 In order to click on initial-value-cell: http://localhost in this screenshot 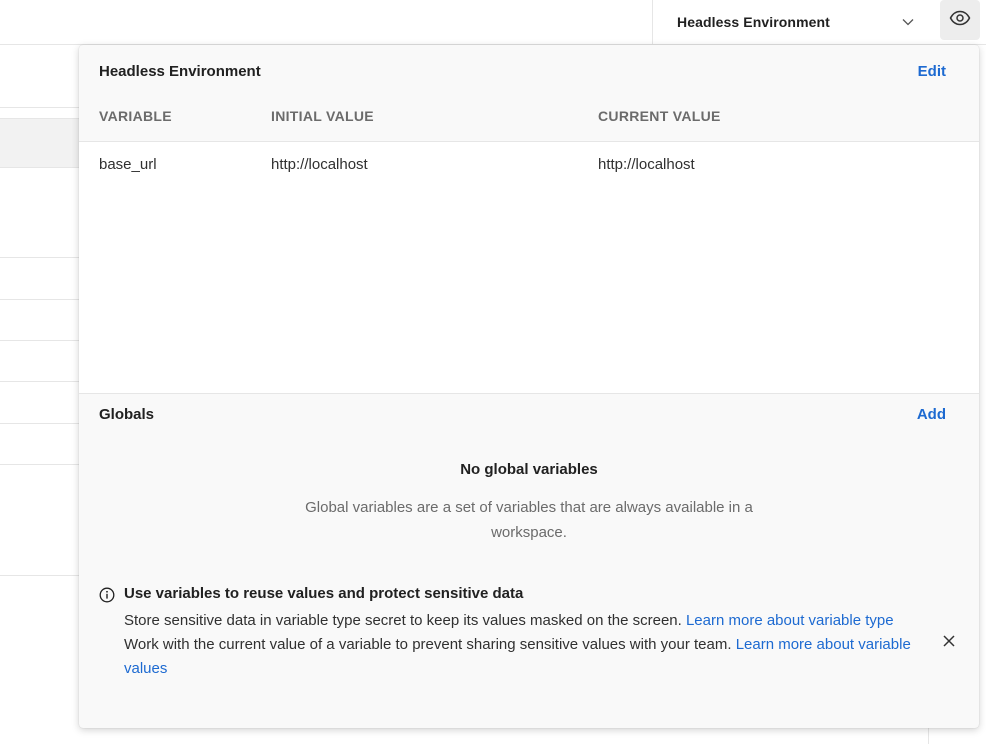, I will do `click(319, 164)`.